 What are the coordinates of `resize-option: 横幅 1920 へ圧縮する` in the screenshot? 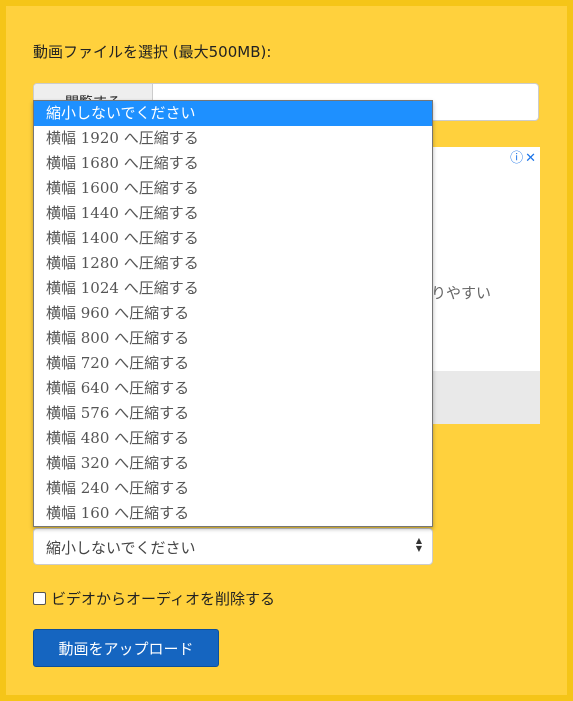 It's located at (233, 138).